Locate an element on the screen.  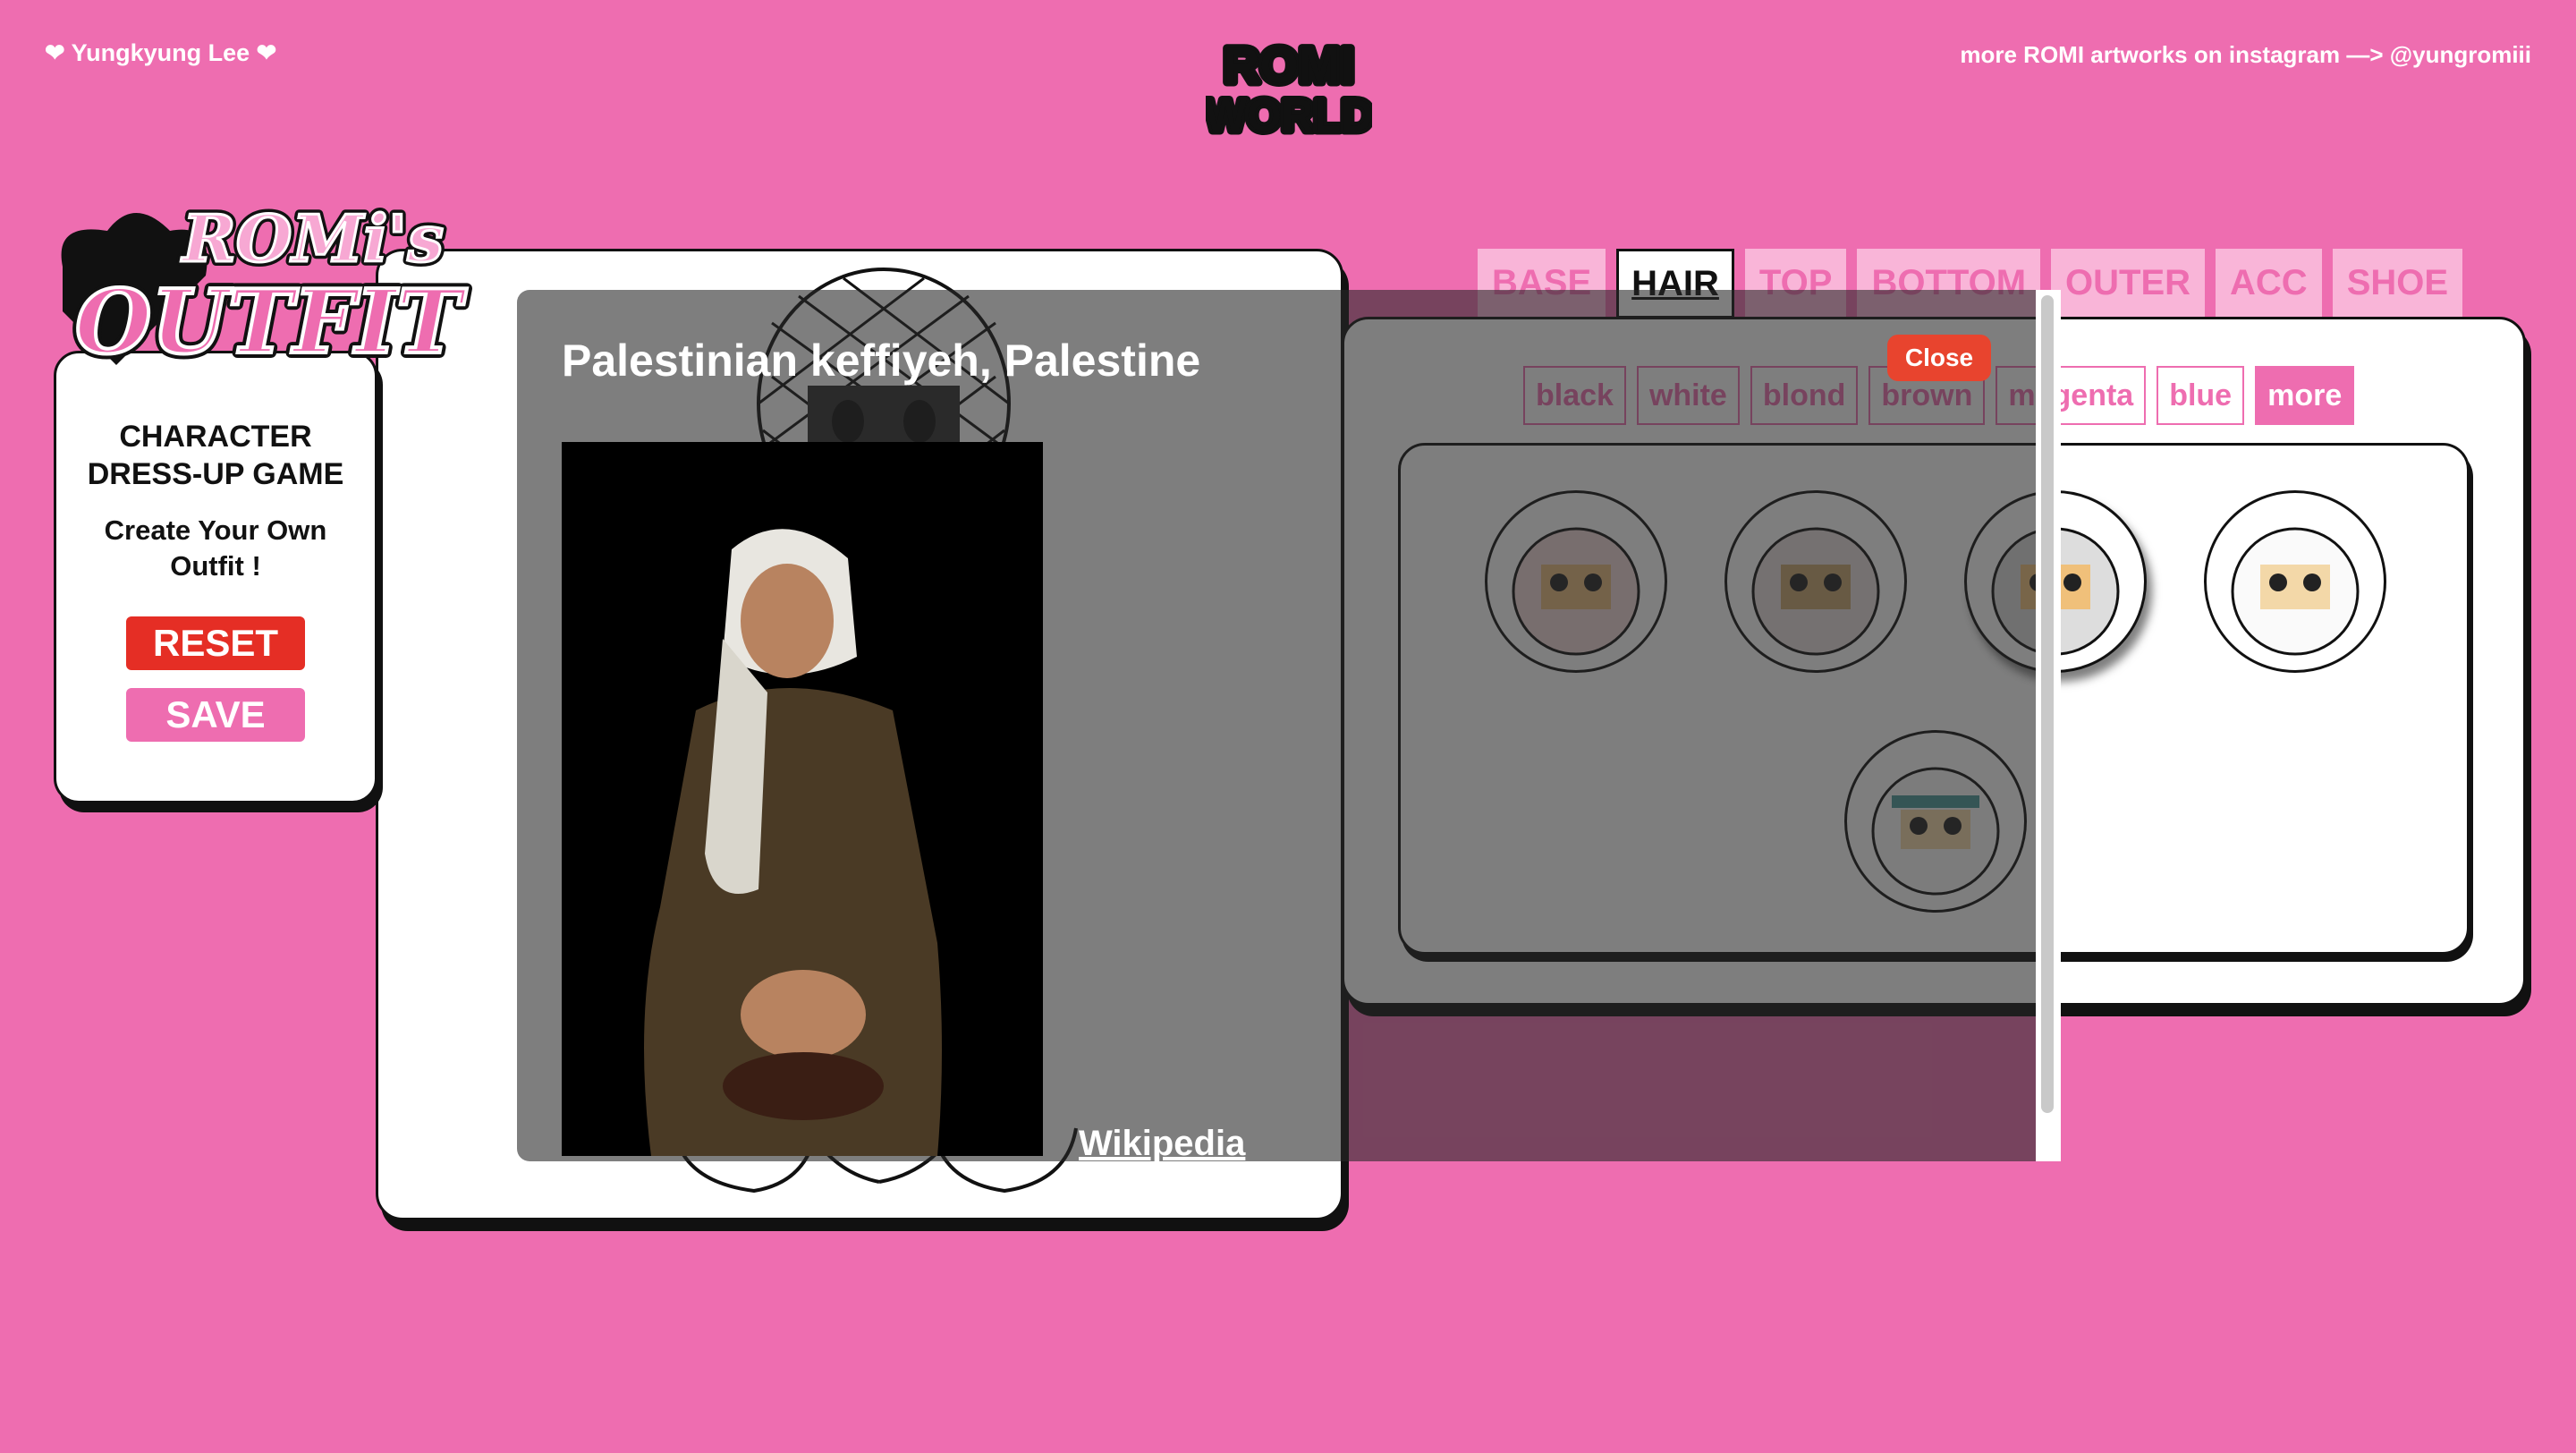
modal-scrollbar-thumb is located at coordinates (2047, 704).